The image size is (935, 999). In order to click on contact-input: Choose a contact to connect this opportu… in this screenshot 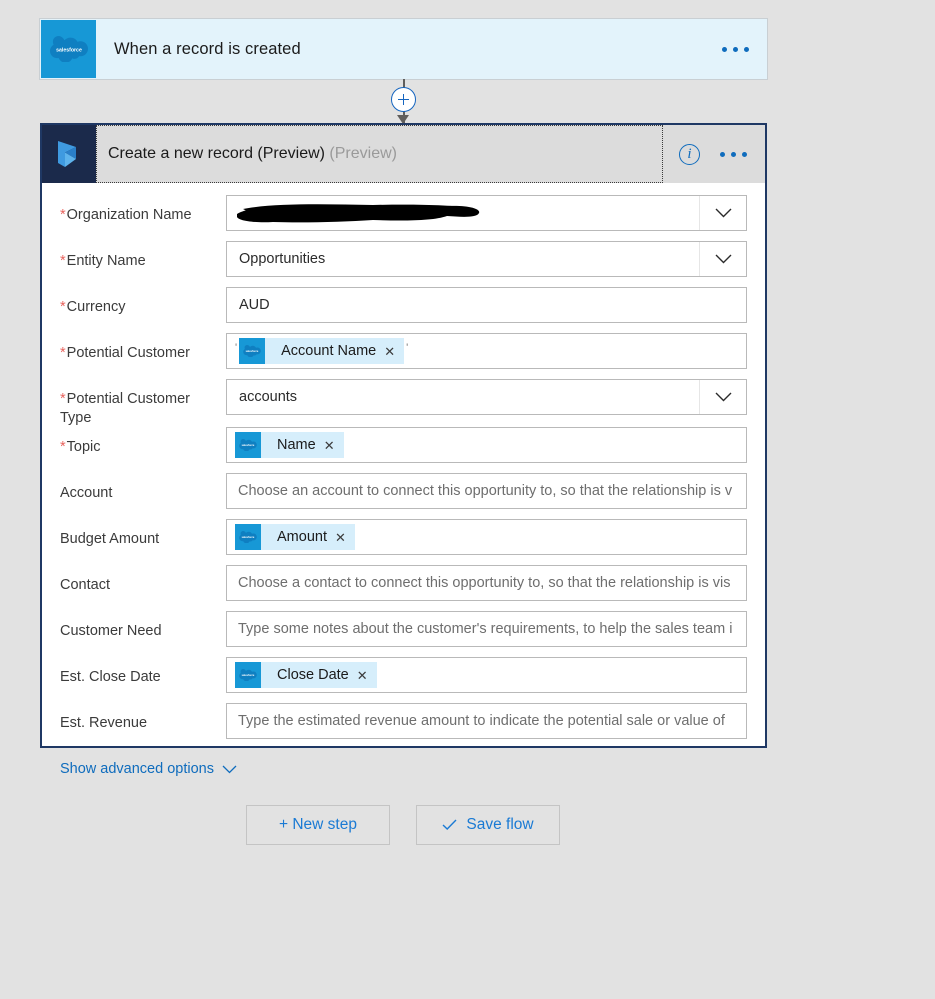, I will do `click(486, 583)`.